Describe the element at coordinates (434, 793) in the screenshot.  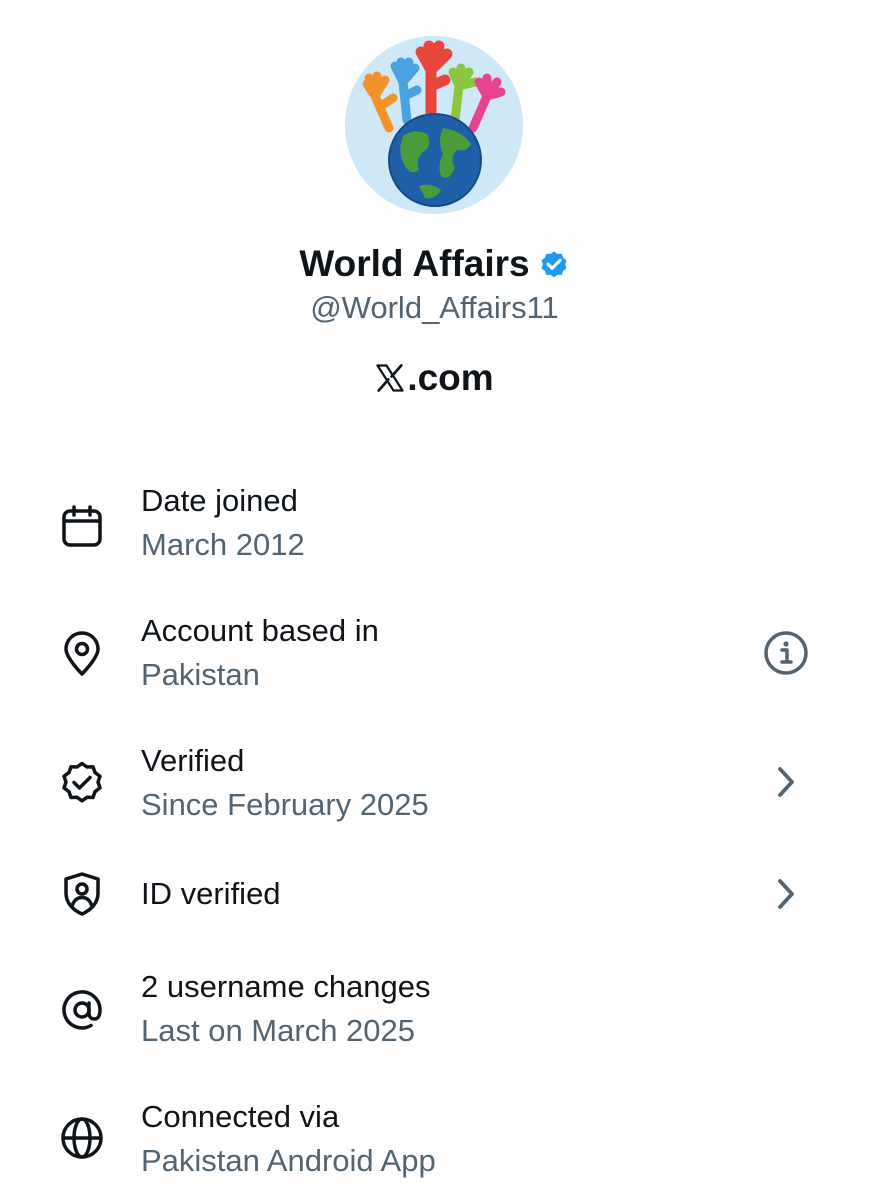
I see `row-verified: Verified Since February 2025` at that location.